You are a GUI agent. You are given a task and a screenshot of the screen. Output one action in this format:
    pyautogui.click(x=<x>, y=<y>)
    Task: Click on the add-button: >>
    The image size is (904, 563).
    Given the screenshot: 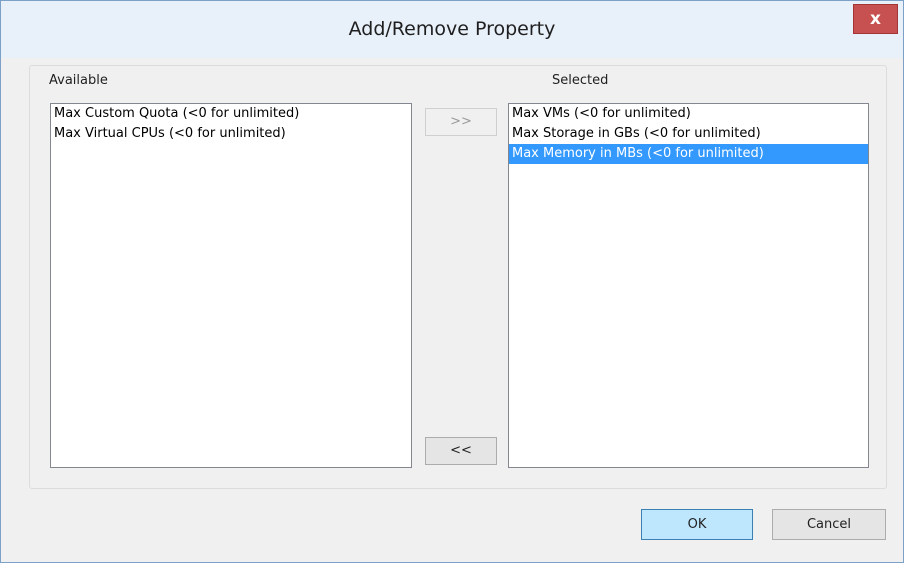 What is the action you would take?
    pyautogui.click(x=461, y=122)
    